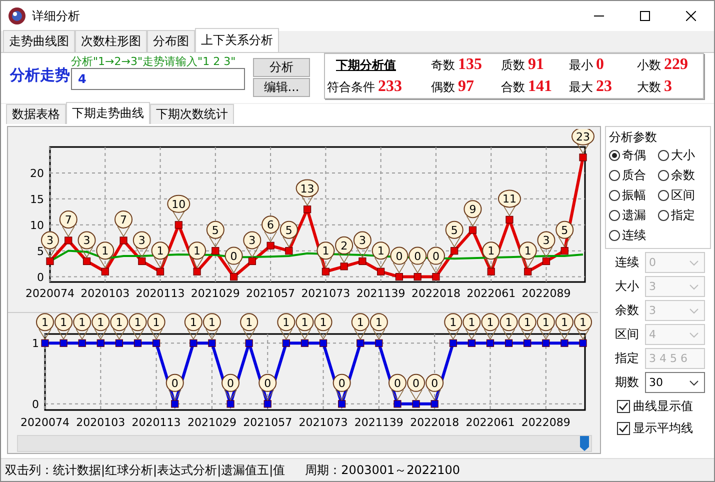 Image resolution: width=715 pixels, height=482 pixels. I want to click on chevron-down-icon, so click(694, 383).